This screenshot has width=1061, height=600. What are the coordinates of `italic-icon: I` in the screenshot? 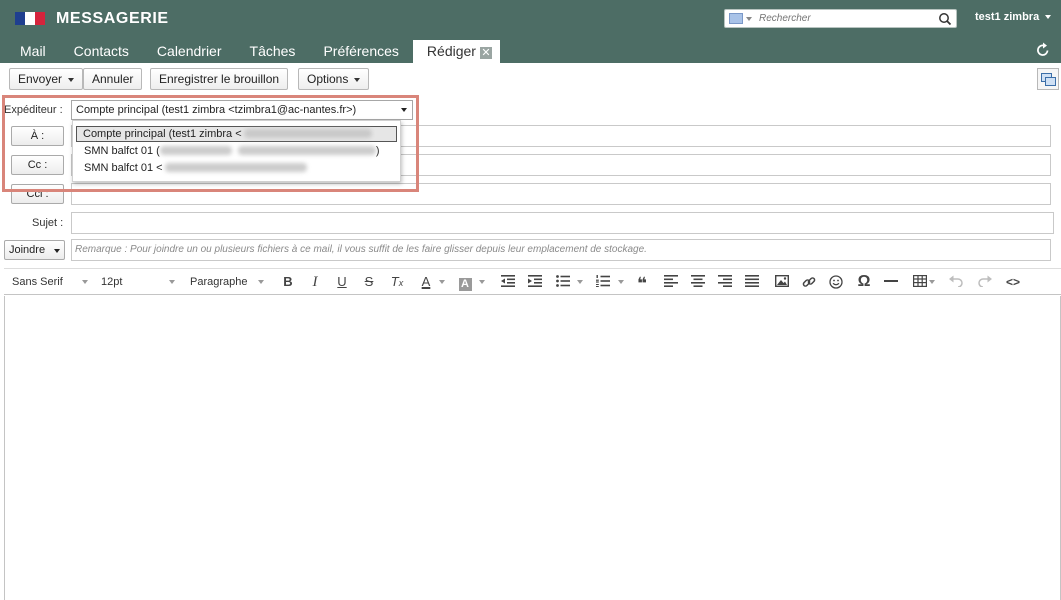 It's located at (315, 282).